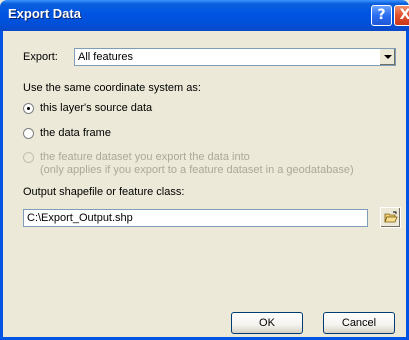 This screenshot has width=409, height=340. What do you see at coordinates (235, 57) in the screenshot?
I see `export-dropdown: All features` at bounding box center [235, 57].